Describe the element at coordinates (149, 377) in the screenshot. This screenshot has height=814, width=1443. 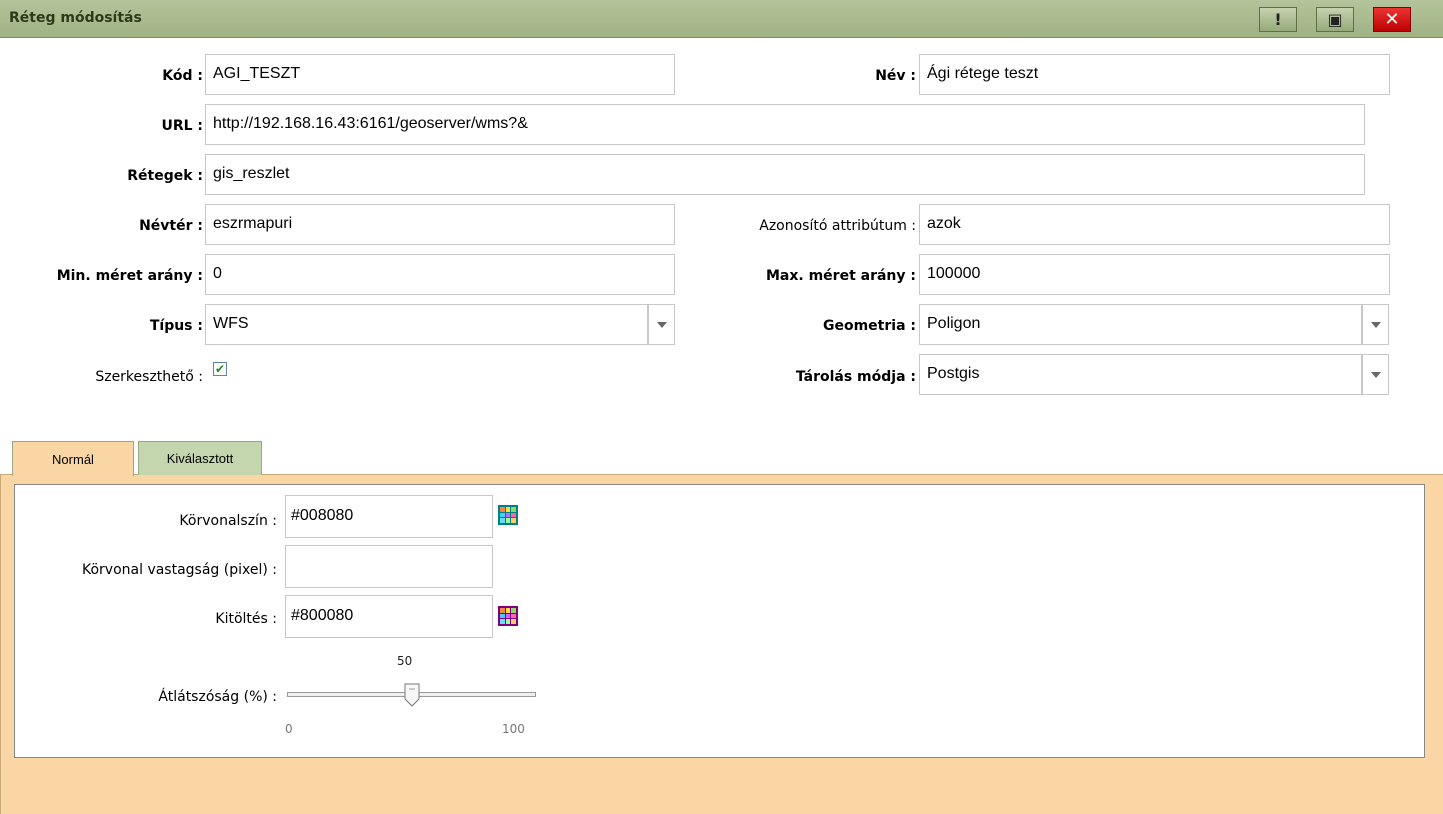
I see `szerkesztheto-label: Szerkeszthető :` at that location.